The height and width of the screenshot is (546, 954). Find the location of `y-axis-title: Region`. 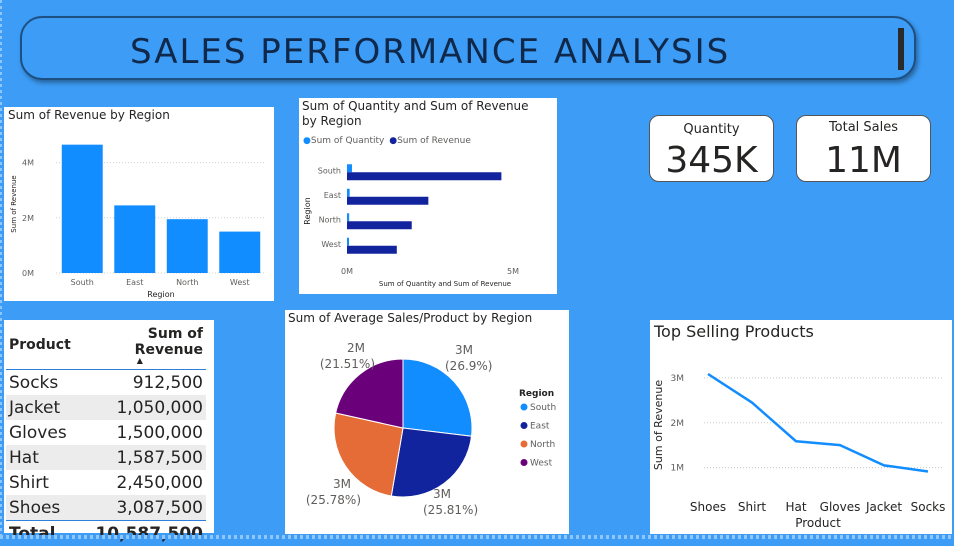

y-axis-title: Region is located at coordinates (307, 210).